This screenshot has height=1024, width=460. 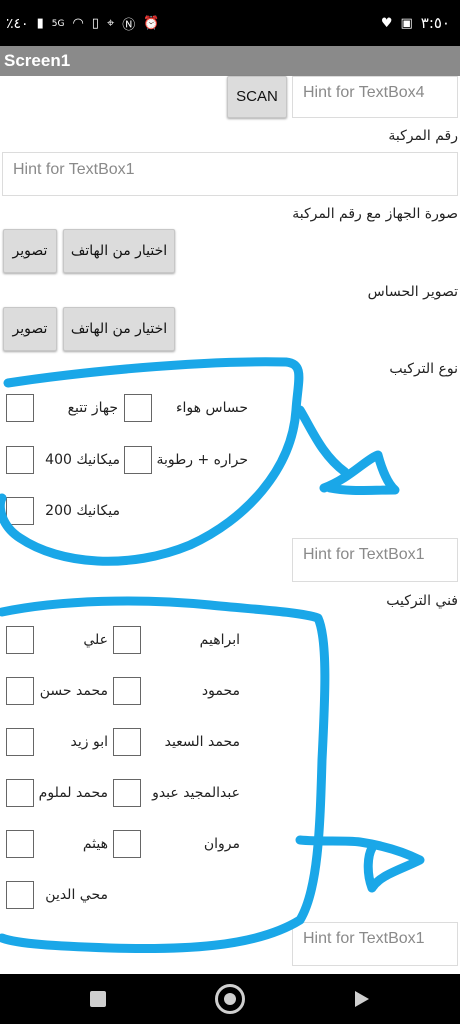 What do you see at coordinates (58, 23) in the screenshot?
I see `network-type: 5G` at bounding box center [58, 23].